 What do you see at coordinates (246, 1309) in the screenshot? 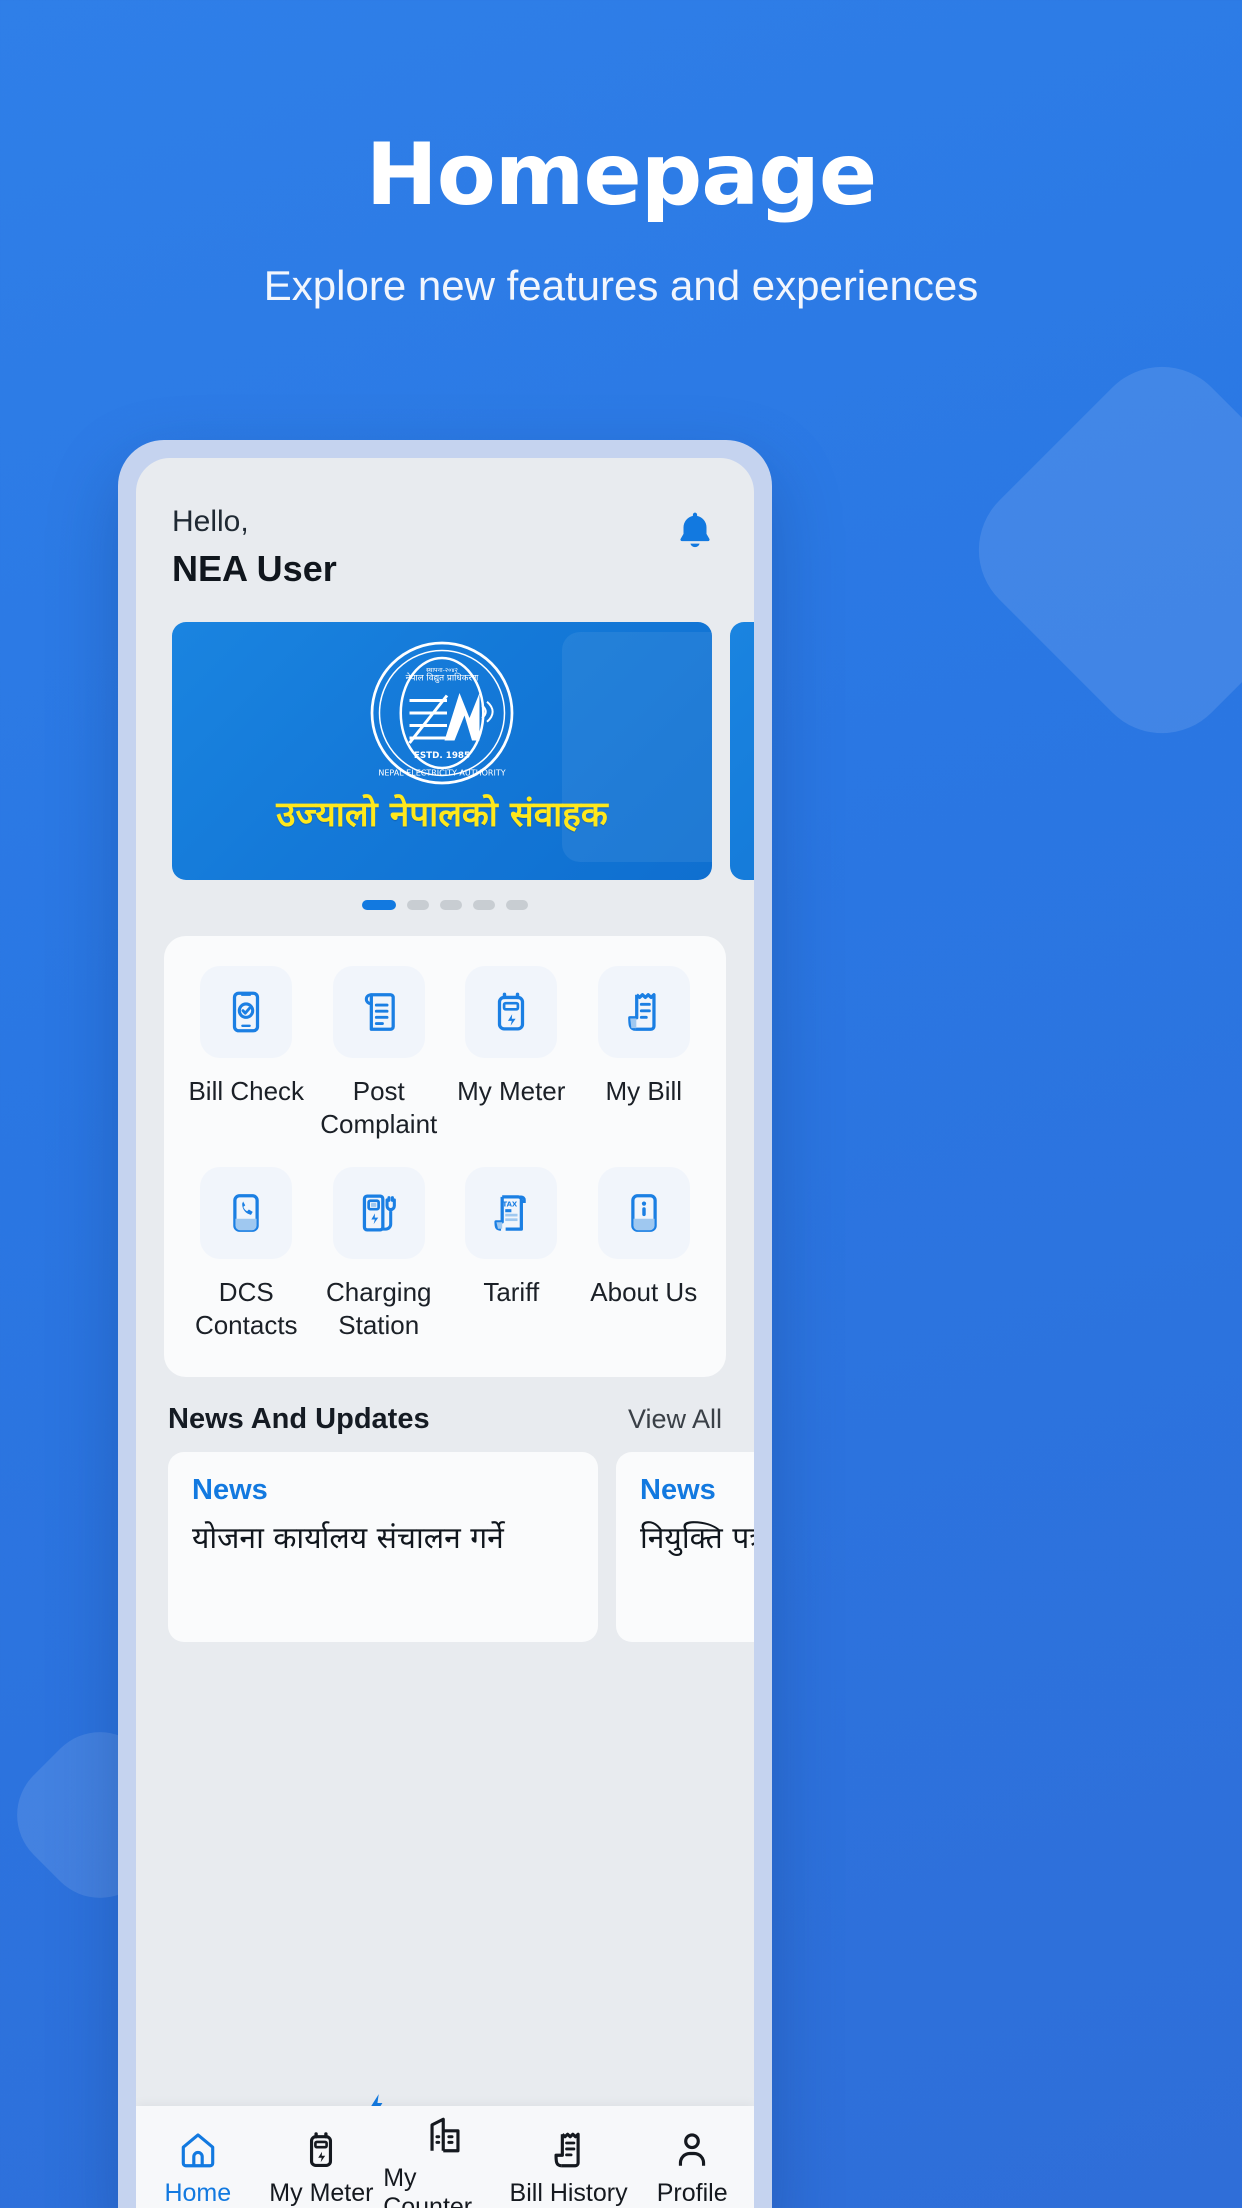
I see `quick-action-label: DCS Contacts` at bounding box center [246, 1309].